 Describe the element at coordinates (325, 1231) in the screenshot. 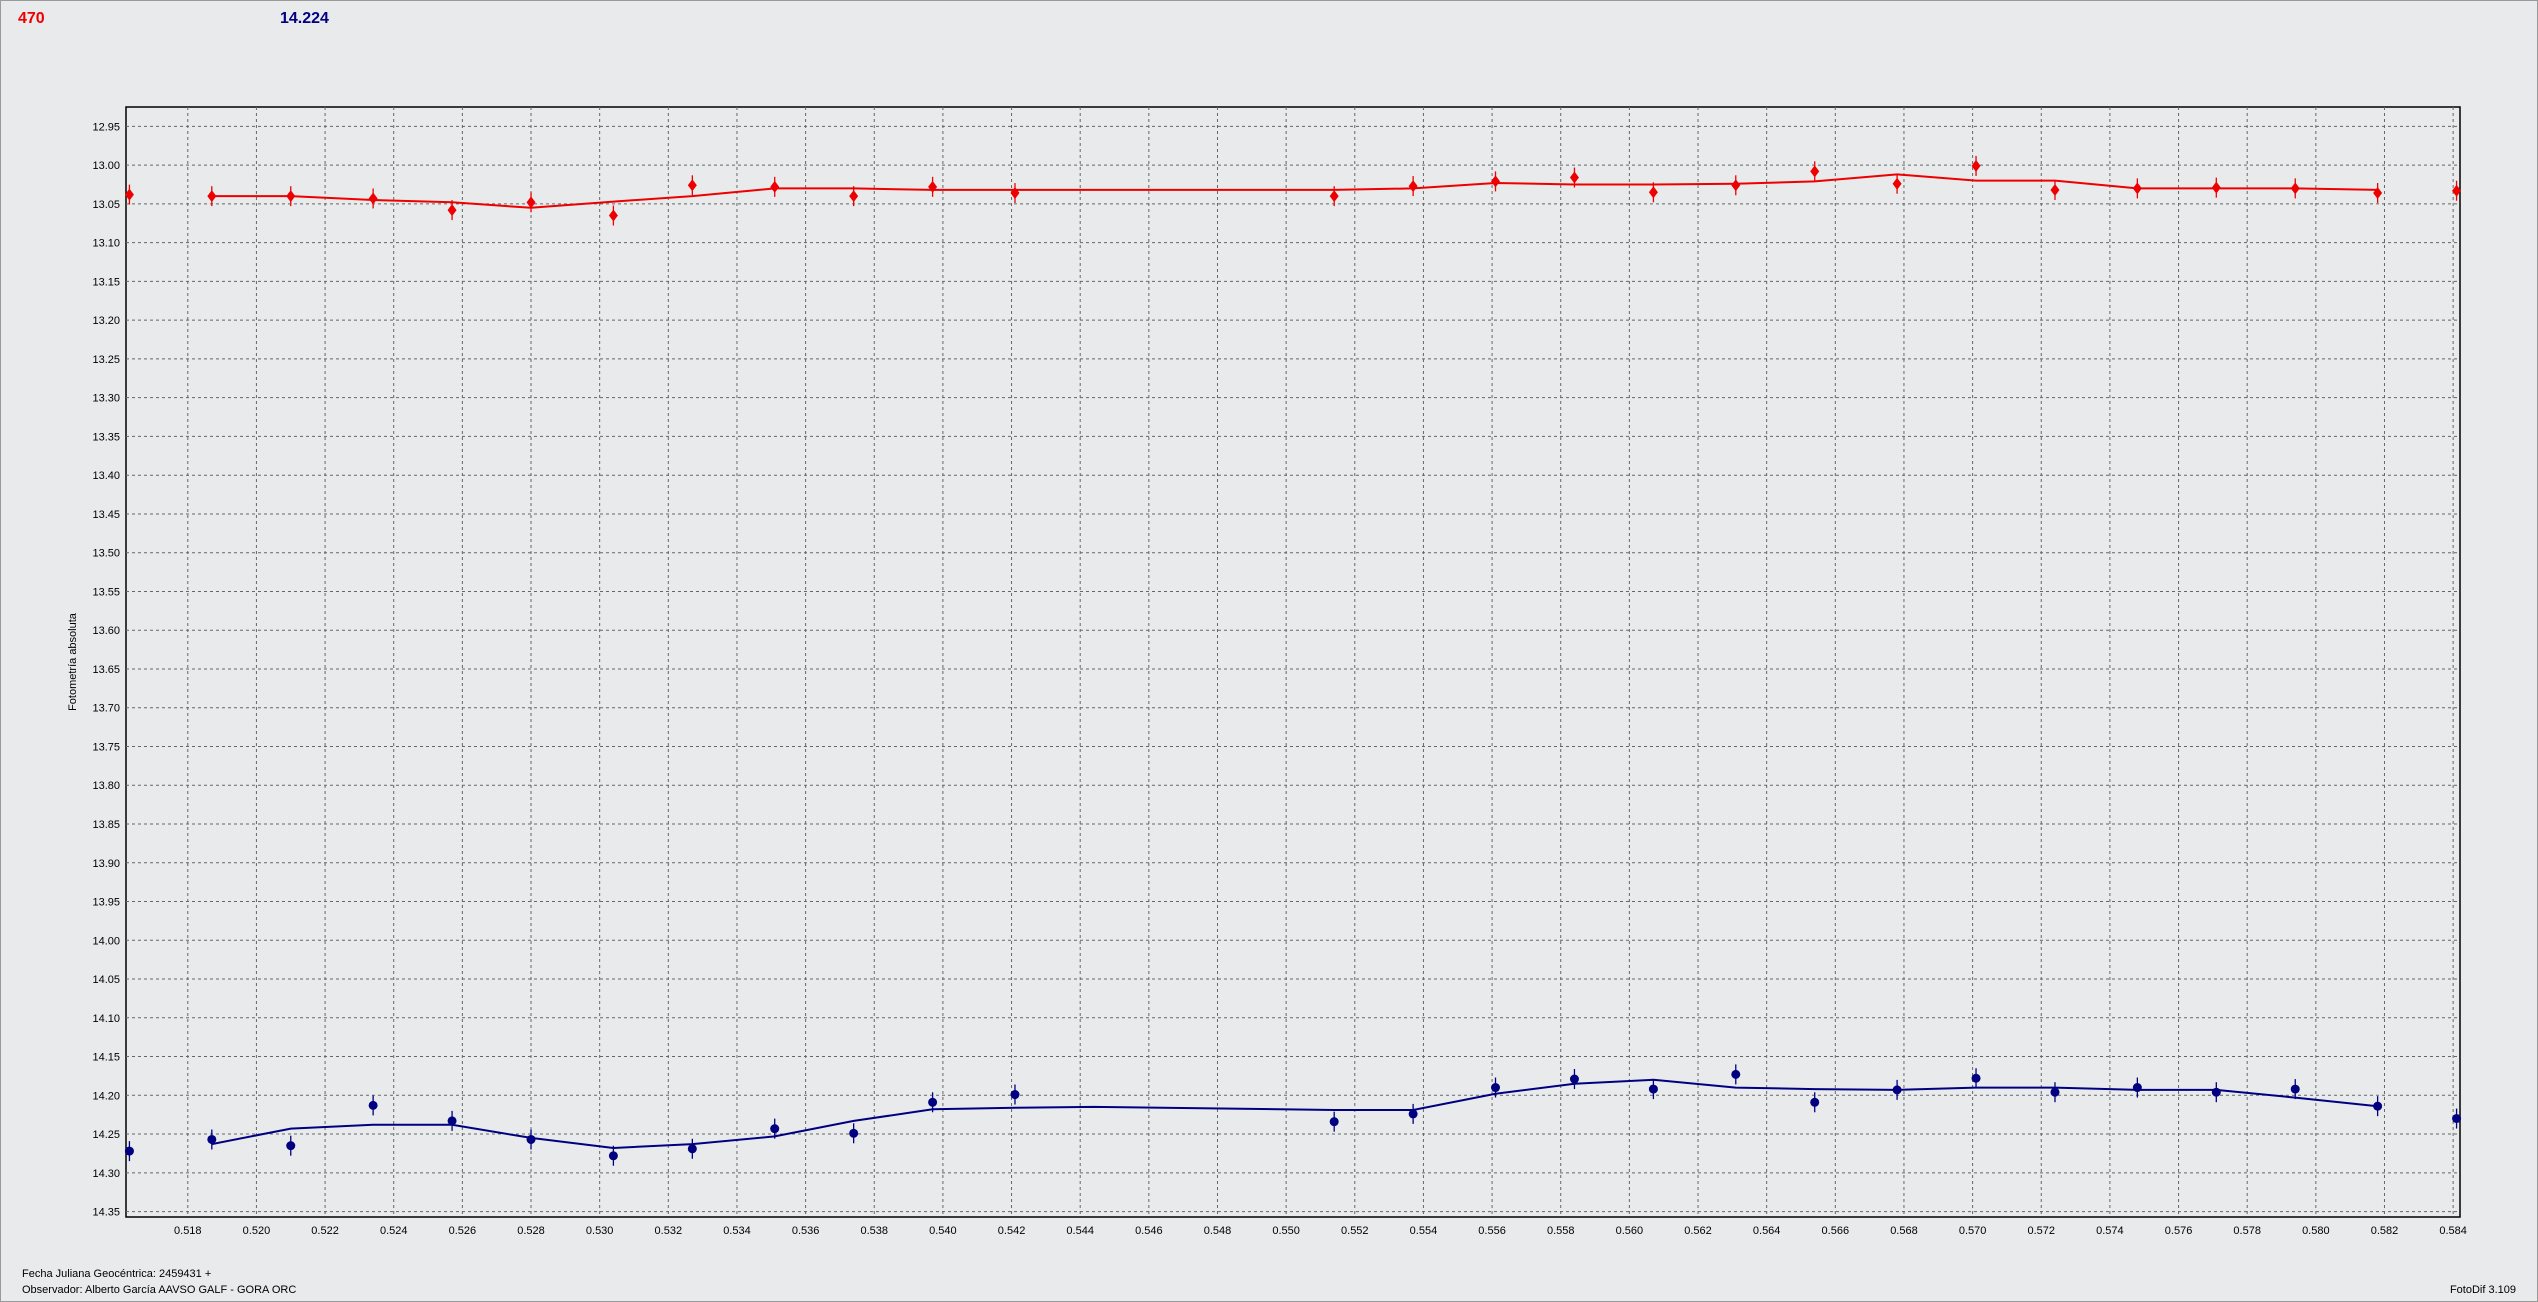

I see `x-tick-label: 0.522` at that location.